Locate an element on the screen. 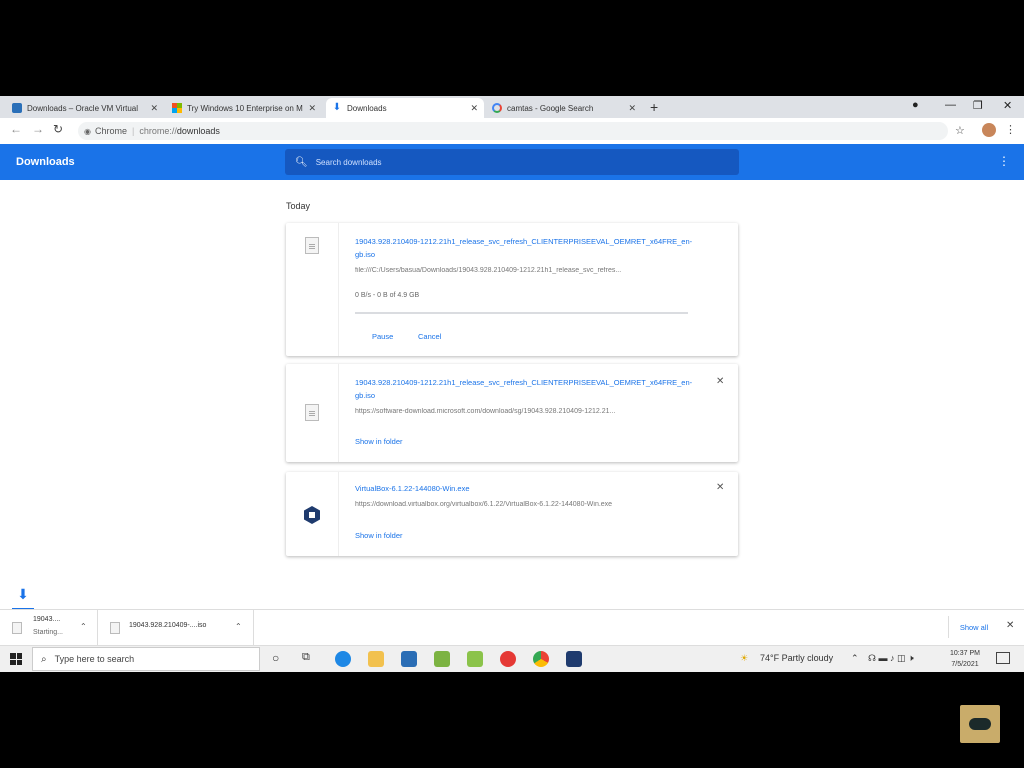 The image size is (1024, 768). minimize-icon: — is located at coordinates (950, 105).